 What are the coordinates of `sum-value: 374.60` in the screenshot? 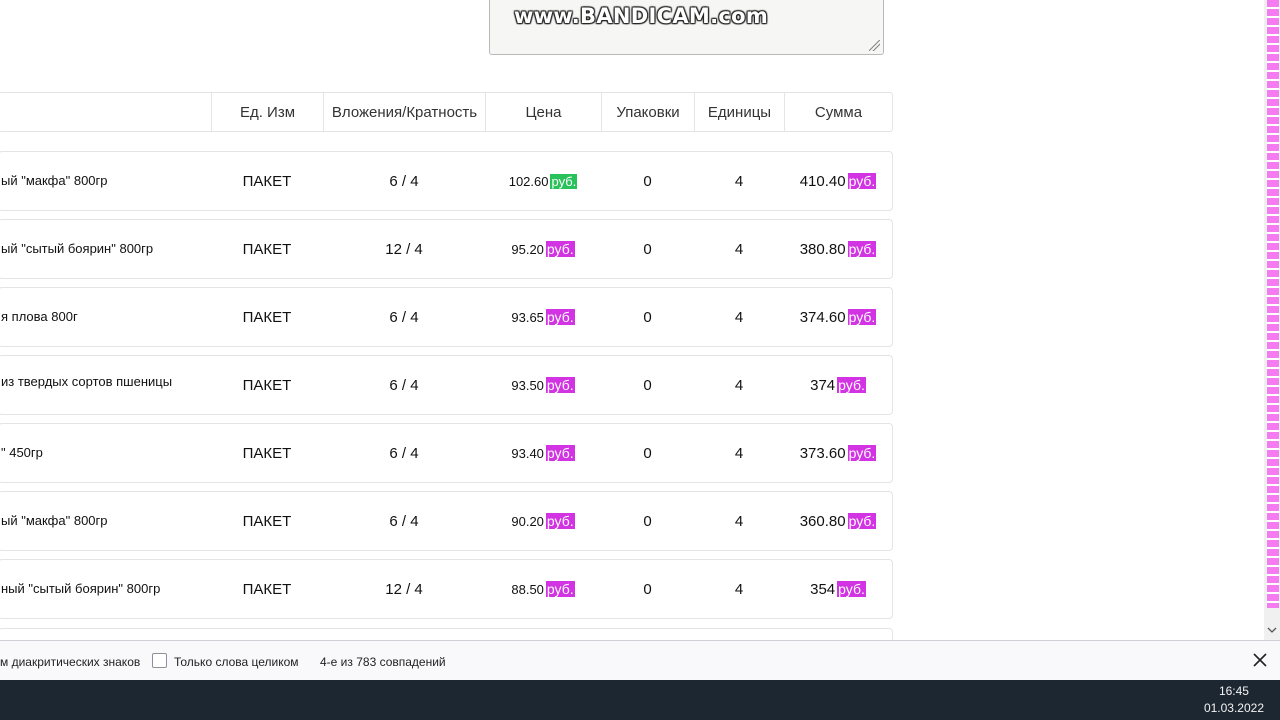 It's located at (822, 317).